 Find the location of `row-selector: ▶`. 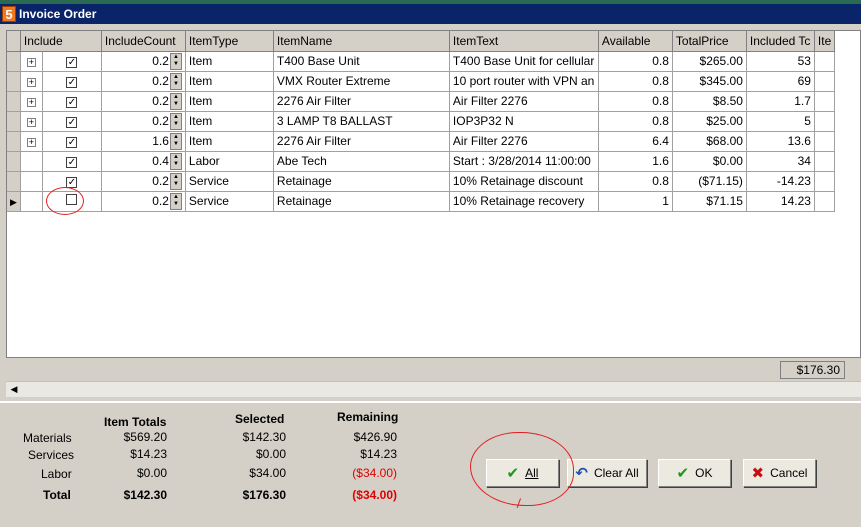

row-selector: ▶ is located at coordinates (14, 201).